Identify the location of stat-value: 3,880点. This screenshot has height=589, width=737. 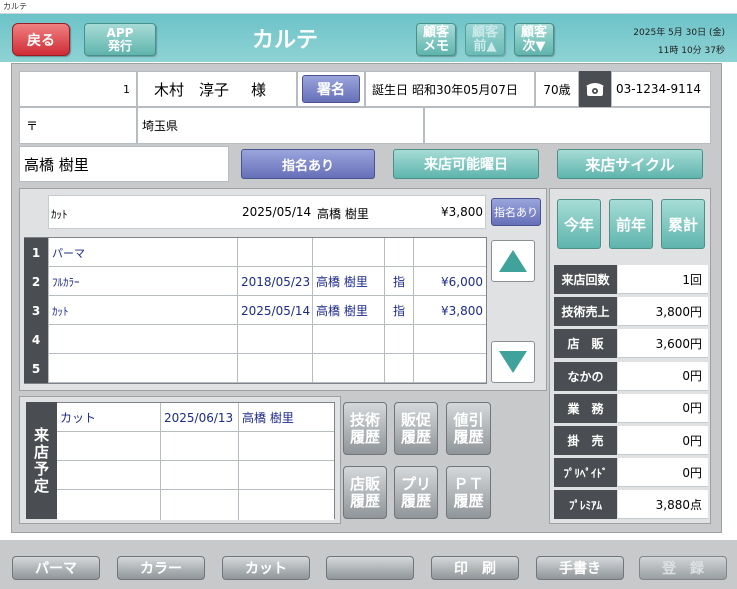
(663, 505).